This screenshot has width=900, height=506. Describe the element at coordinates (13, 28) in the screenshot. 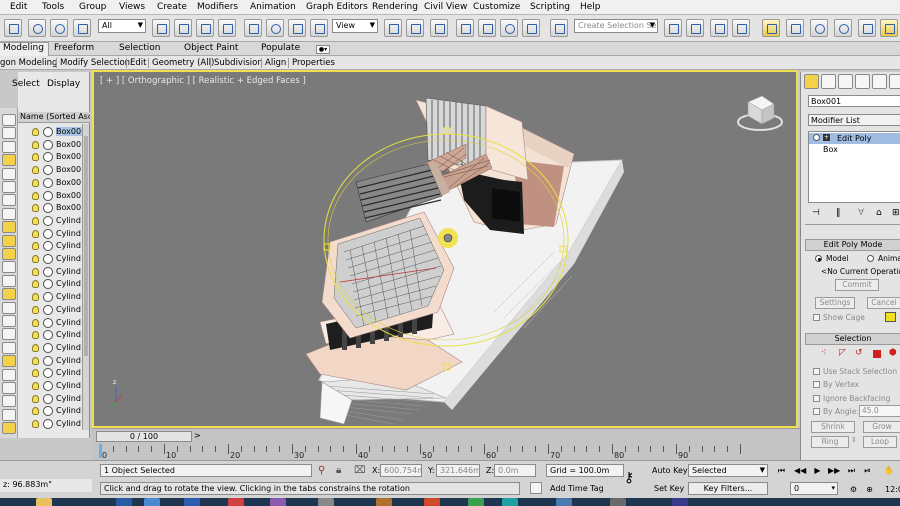

I see `undo-icon` at that location.